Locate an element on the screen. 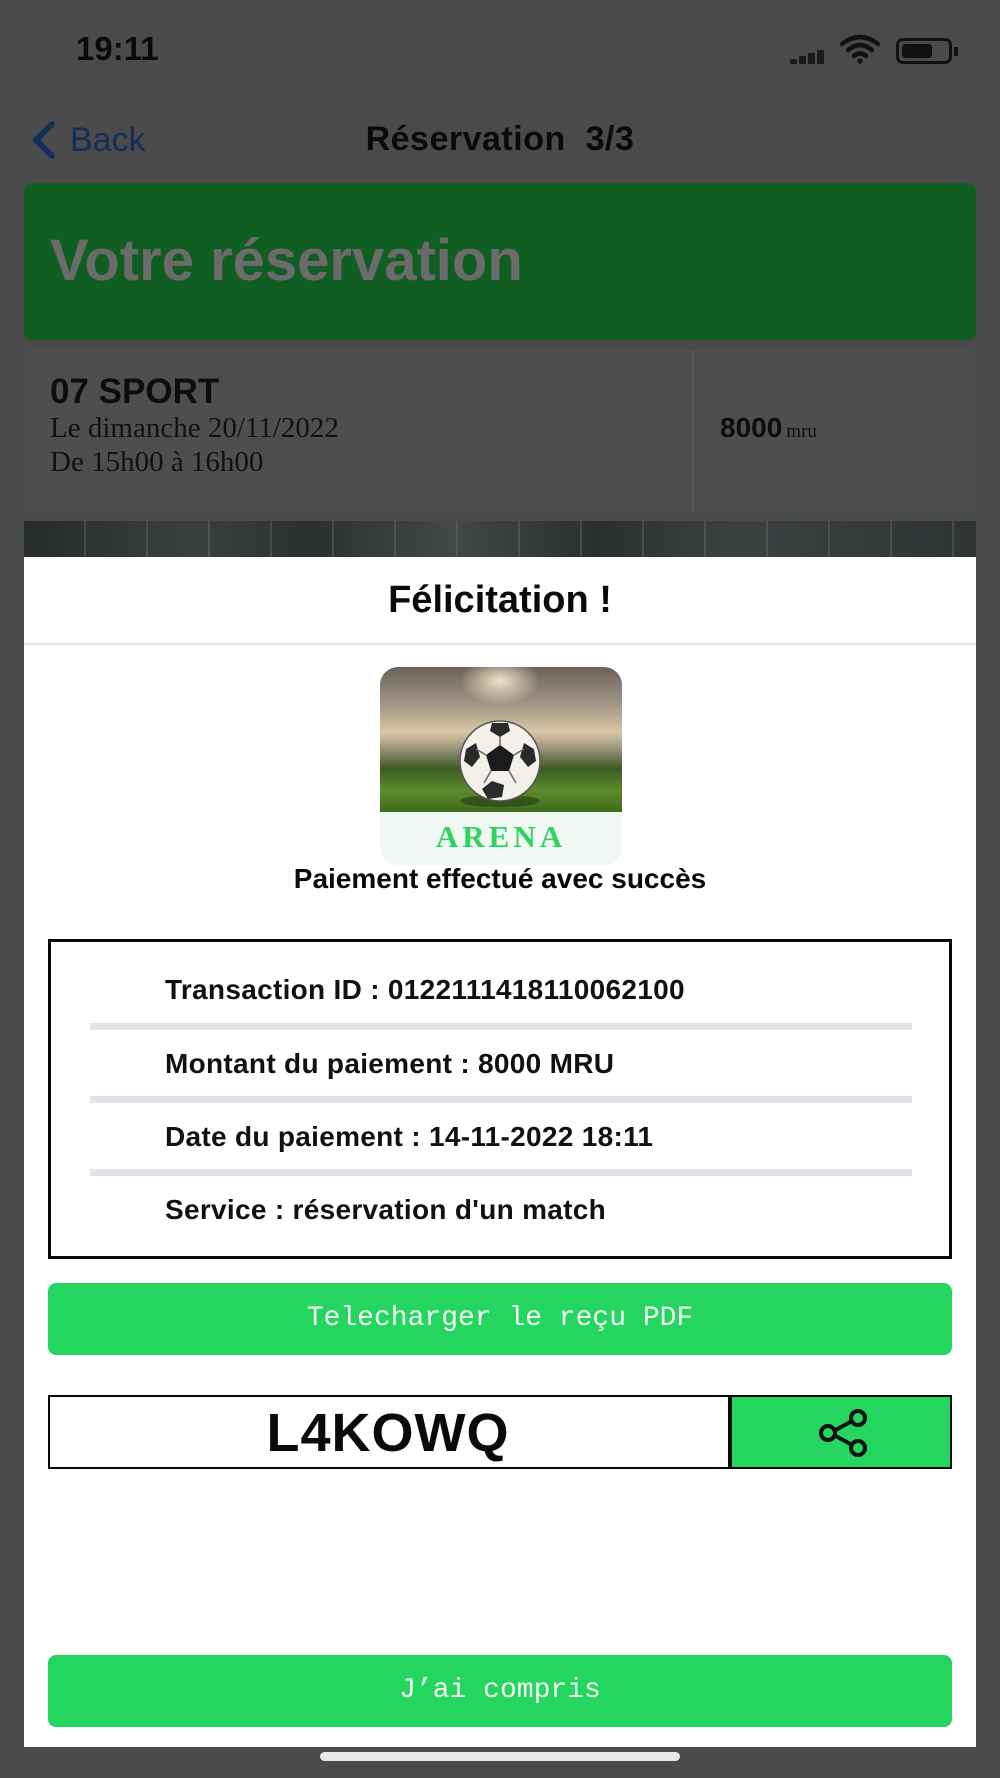 Image resolution: width=1000 pixels, height=1778 pixels. price-unit: mru is located at coordinates (801, 431).